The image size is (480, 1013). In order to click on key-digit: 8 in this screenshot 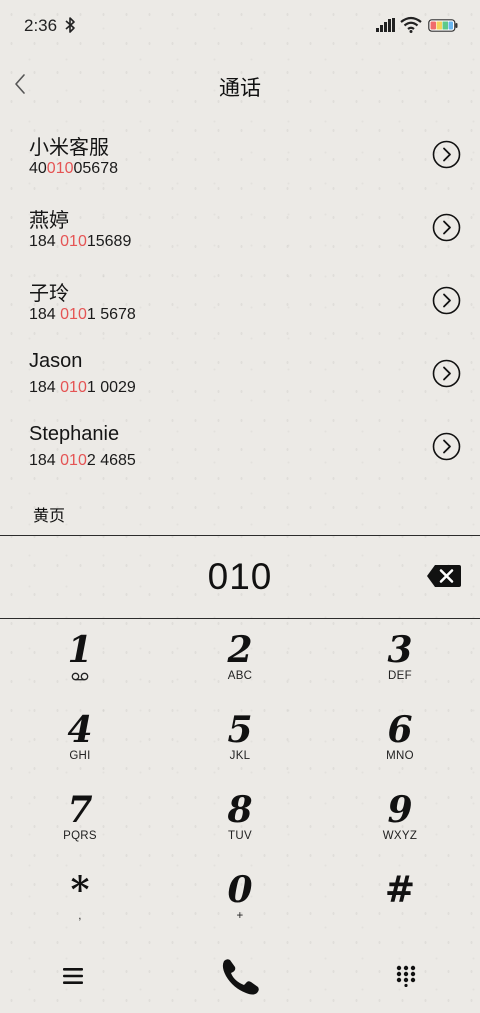, I will do `click(240, 810)`.